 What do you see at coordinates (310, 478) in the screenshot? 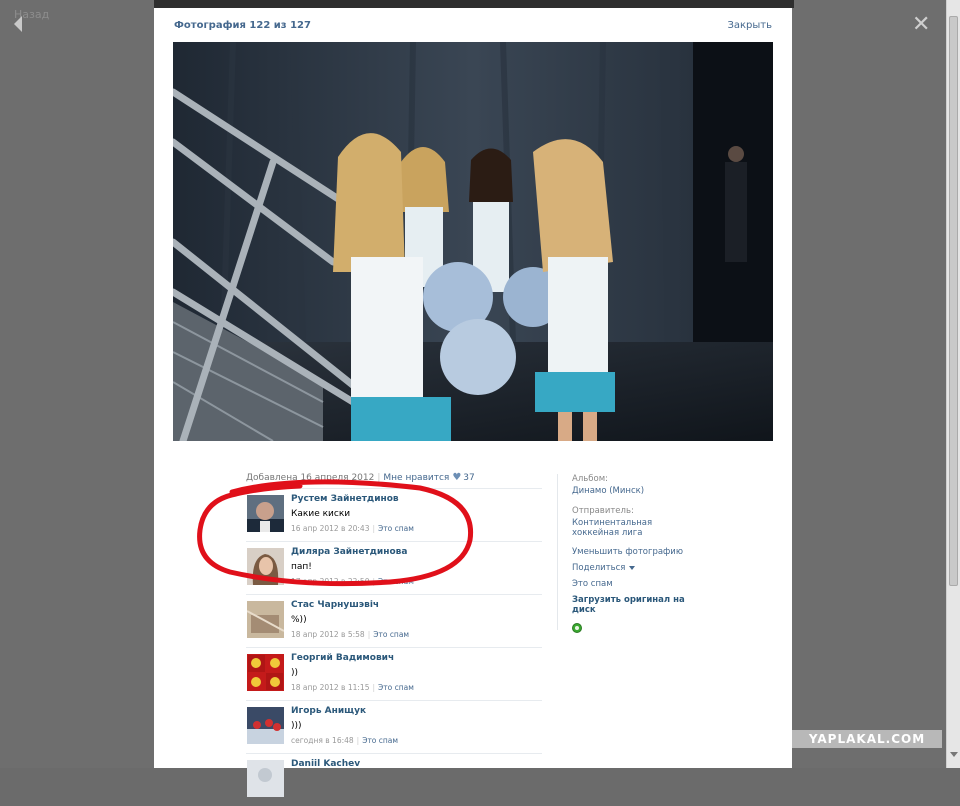
I see `added-date: Добавлена 16 апреля 2012` at bounding box center [310, 478].